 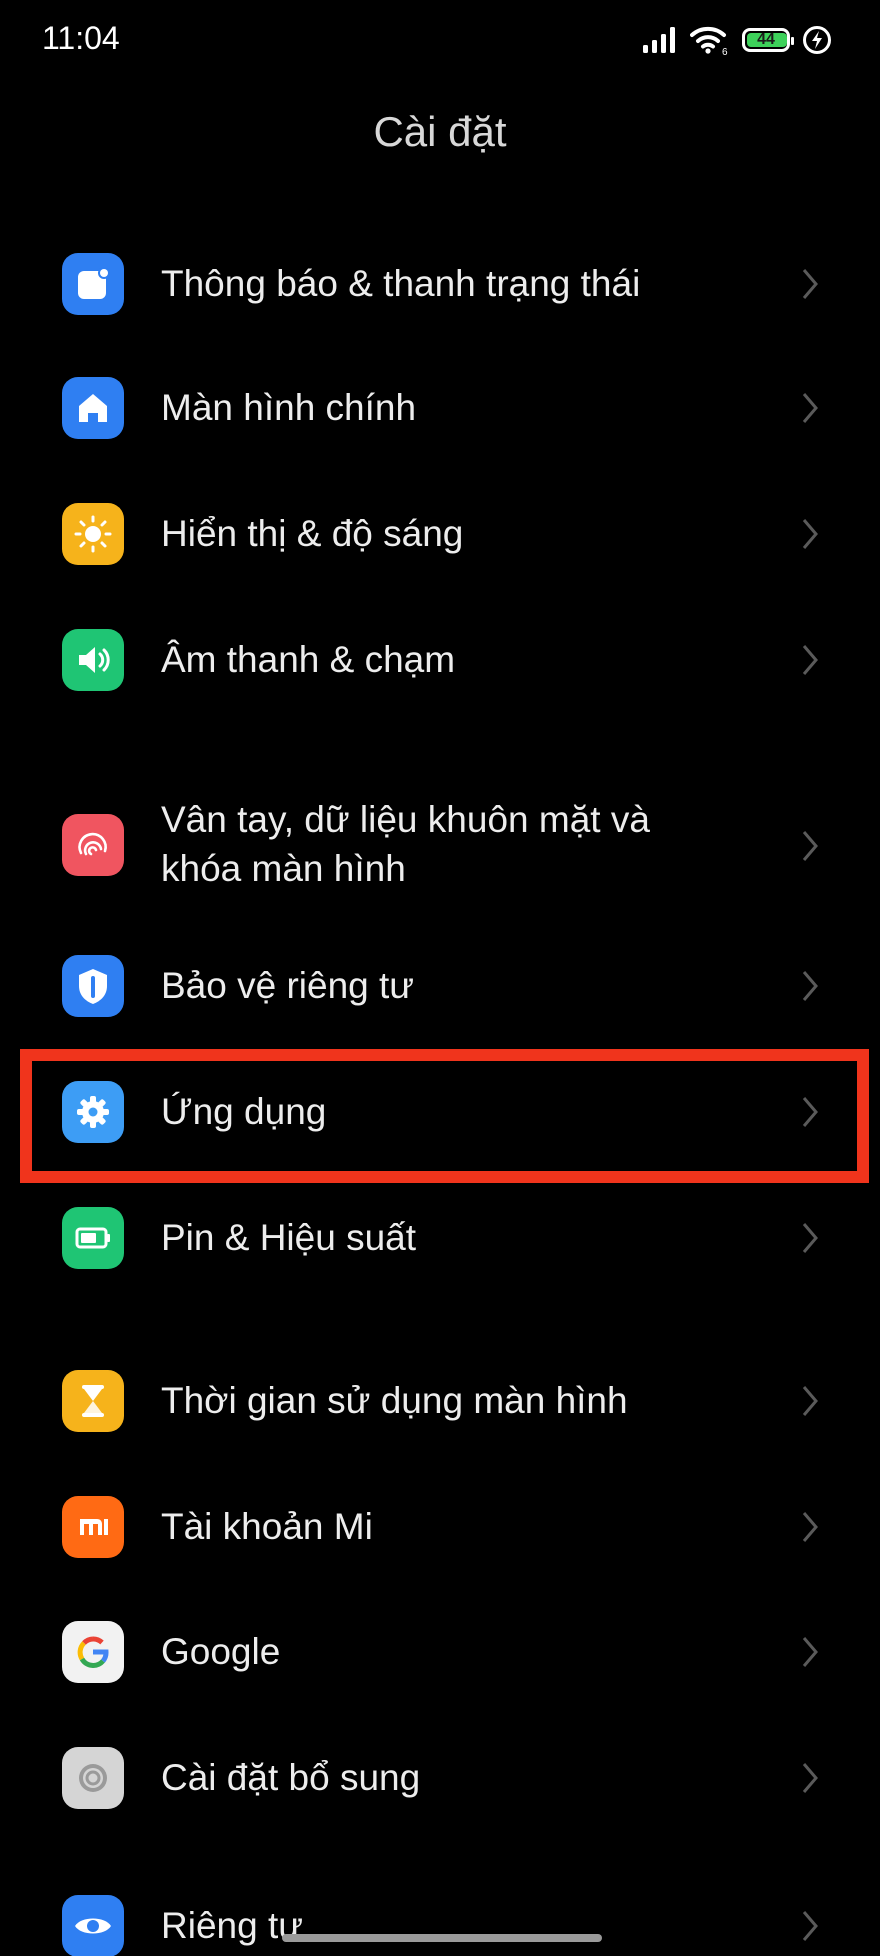 I want to click on settings-item-label: Thời gian sử dụng màn hình, so click(x=394, y=1400).